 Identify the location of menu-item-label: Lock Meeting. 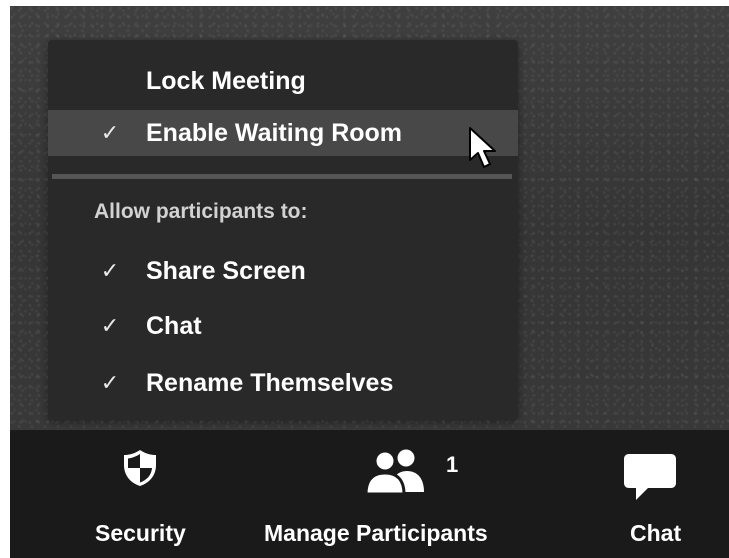
(226, 80).